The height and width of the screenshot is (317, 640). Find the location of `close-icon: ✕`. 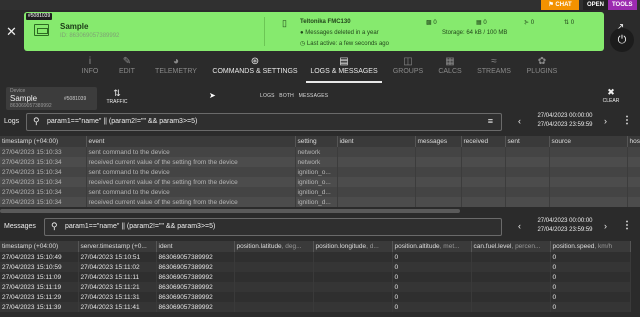

close-icon: ✕ is located at coordinates (11, 31).